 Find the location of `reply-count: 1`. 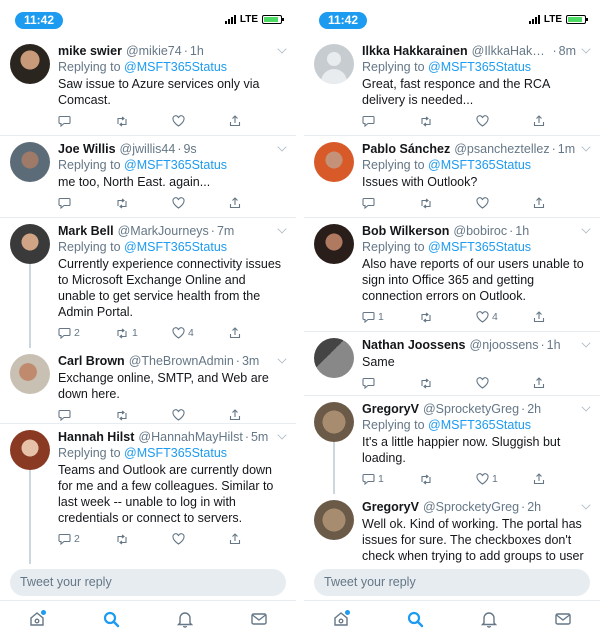

reply-count: 1 is located at coordinates (381, 479).